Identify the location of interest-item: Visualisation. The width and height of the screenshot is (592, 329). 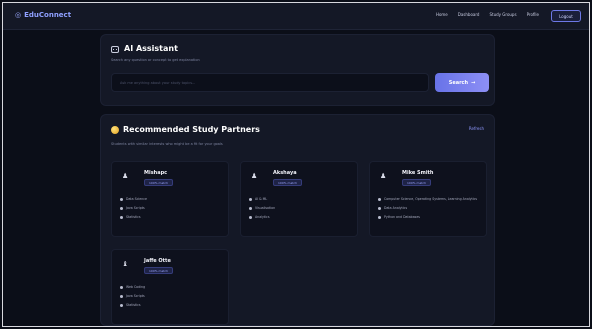
(301, 208).